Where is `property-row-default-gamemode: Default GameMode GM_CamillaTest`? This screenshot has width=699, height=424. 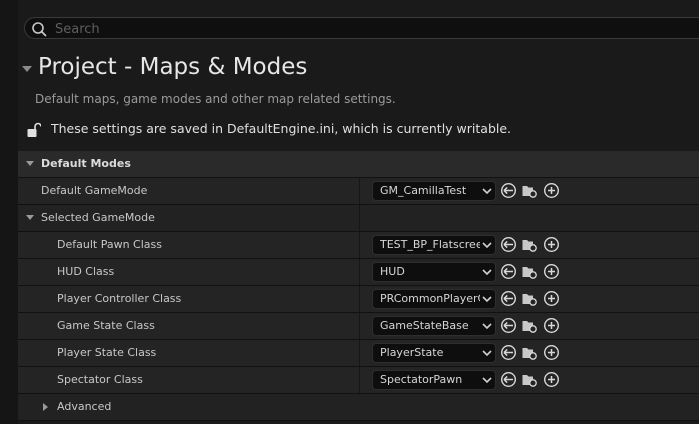 property-row-default-gamemode: Default GameMode GM_CamillaTest is located at coordinates (358, 191).